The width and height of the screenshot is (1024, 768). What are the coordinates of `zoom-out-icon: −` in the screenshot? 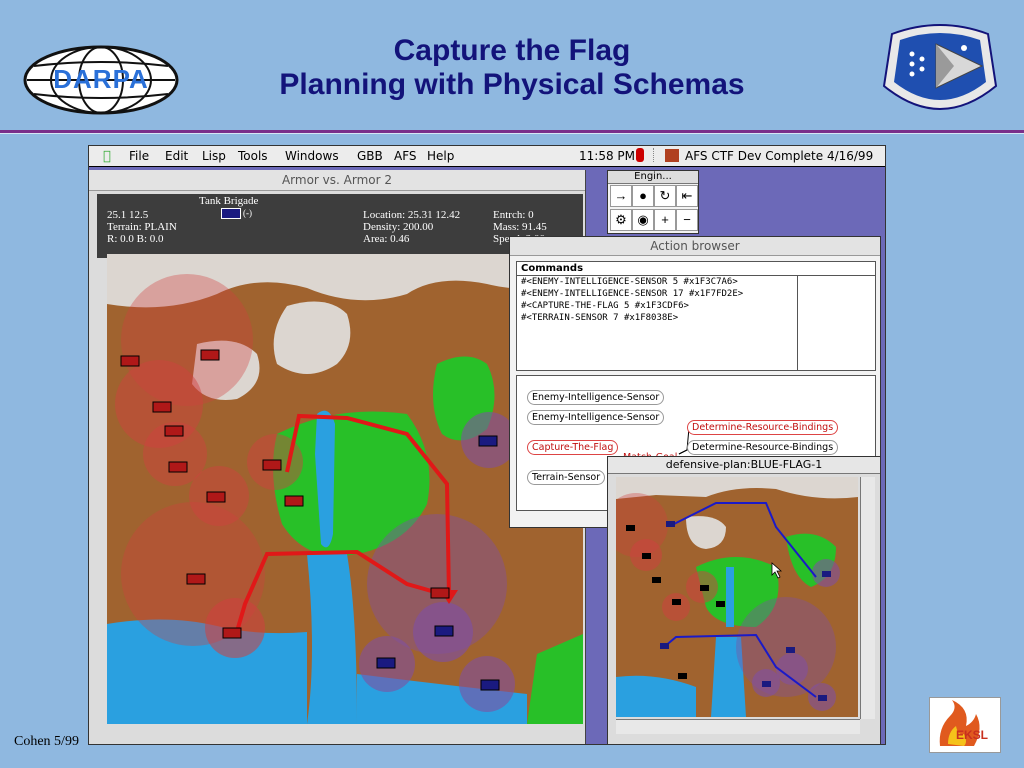 It's located at (687, 220).